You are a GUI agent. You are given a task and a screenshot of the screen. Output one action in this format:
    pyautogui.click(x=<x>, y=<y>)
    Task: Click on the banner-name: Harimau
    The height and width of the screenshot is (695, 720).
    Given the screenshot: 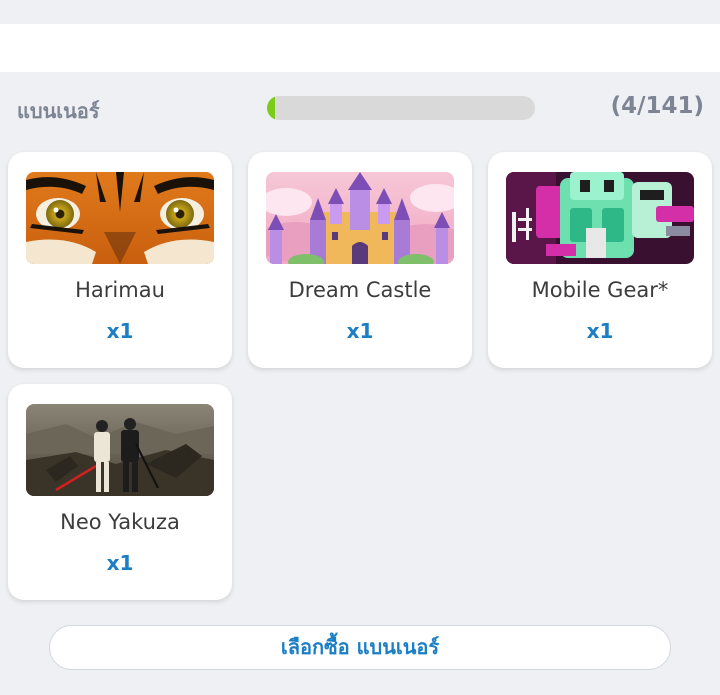 What is the action you would take?
    pyautogui.click(x=120, y=290)
    